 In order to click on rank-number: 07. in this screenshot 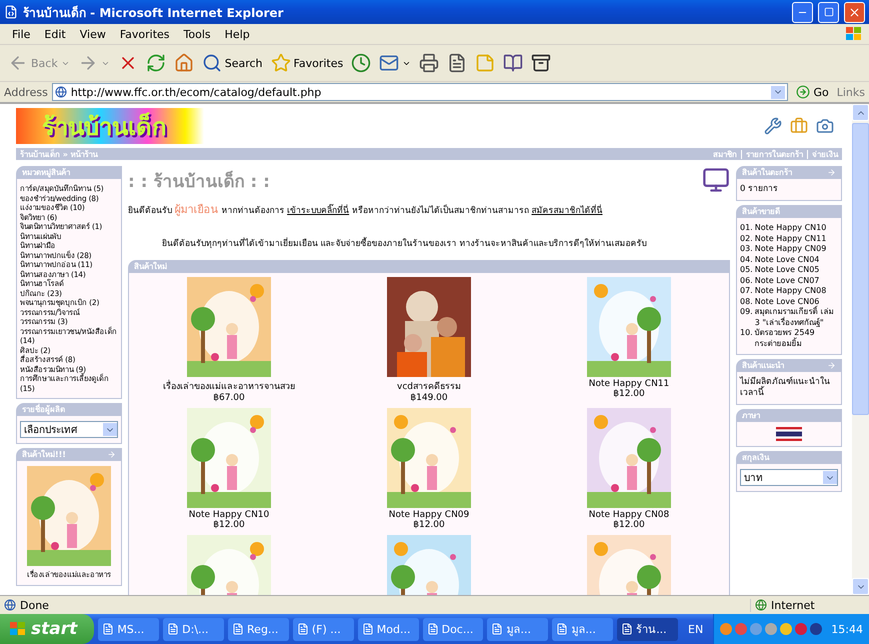, I will do `click(746, 291)`.